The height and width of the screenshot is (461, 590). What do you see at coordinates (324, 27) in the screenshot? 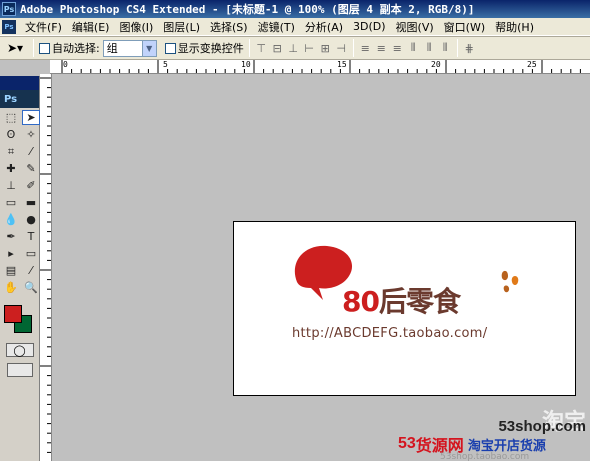
I see `menu-analysis: 分析(A)` at bounding box center [324, 27].